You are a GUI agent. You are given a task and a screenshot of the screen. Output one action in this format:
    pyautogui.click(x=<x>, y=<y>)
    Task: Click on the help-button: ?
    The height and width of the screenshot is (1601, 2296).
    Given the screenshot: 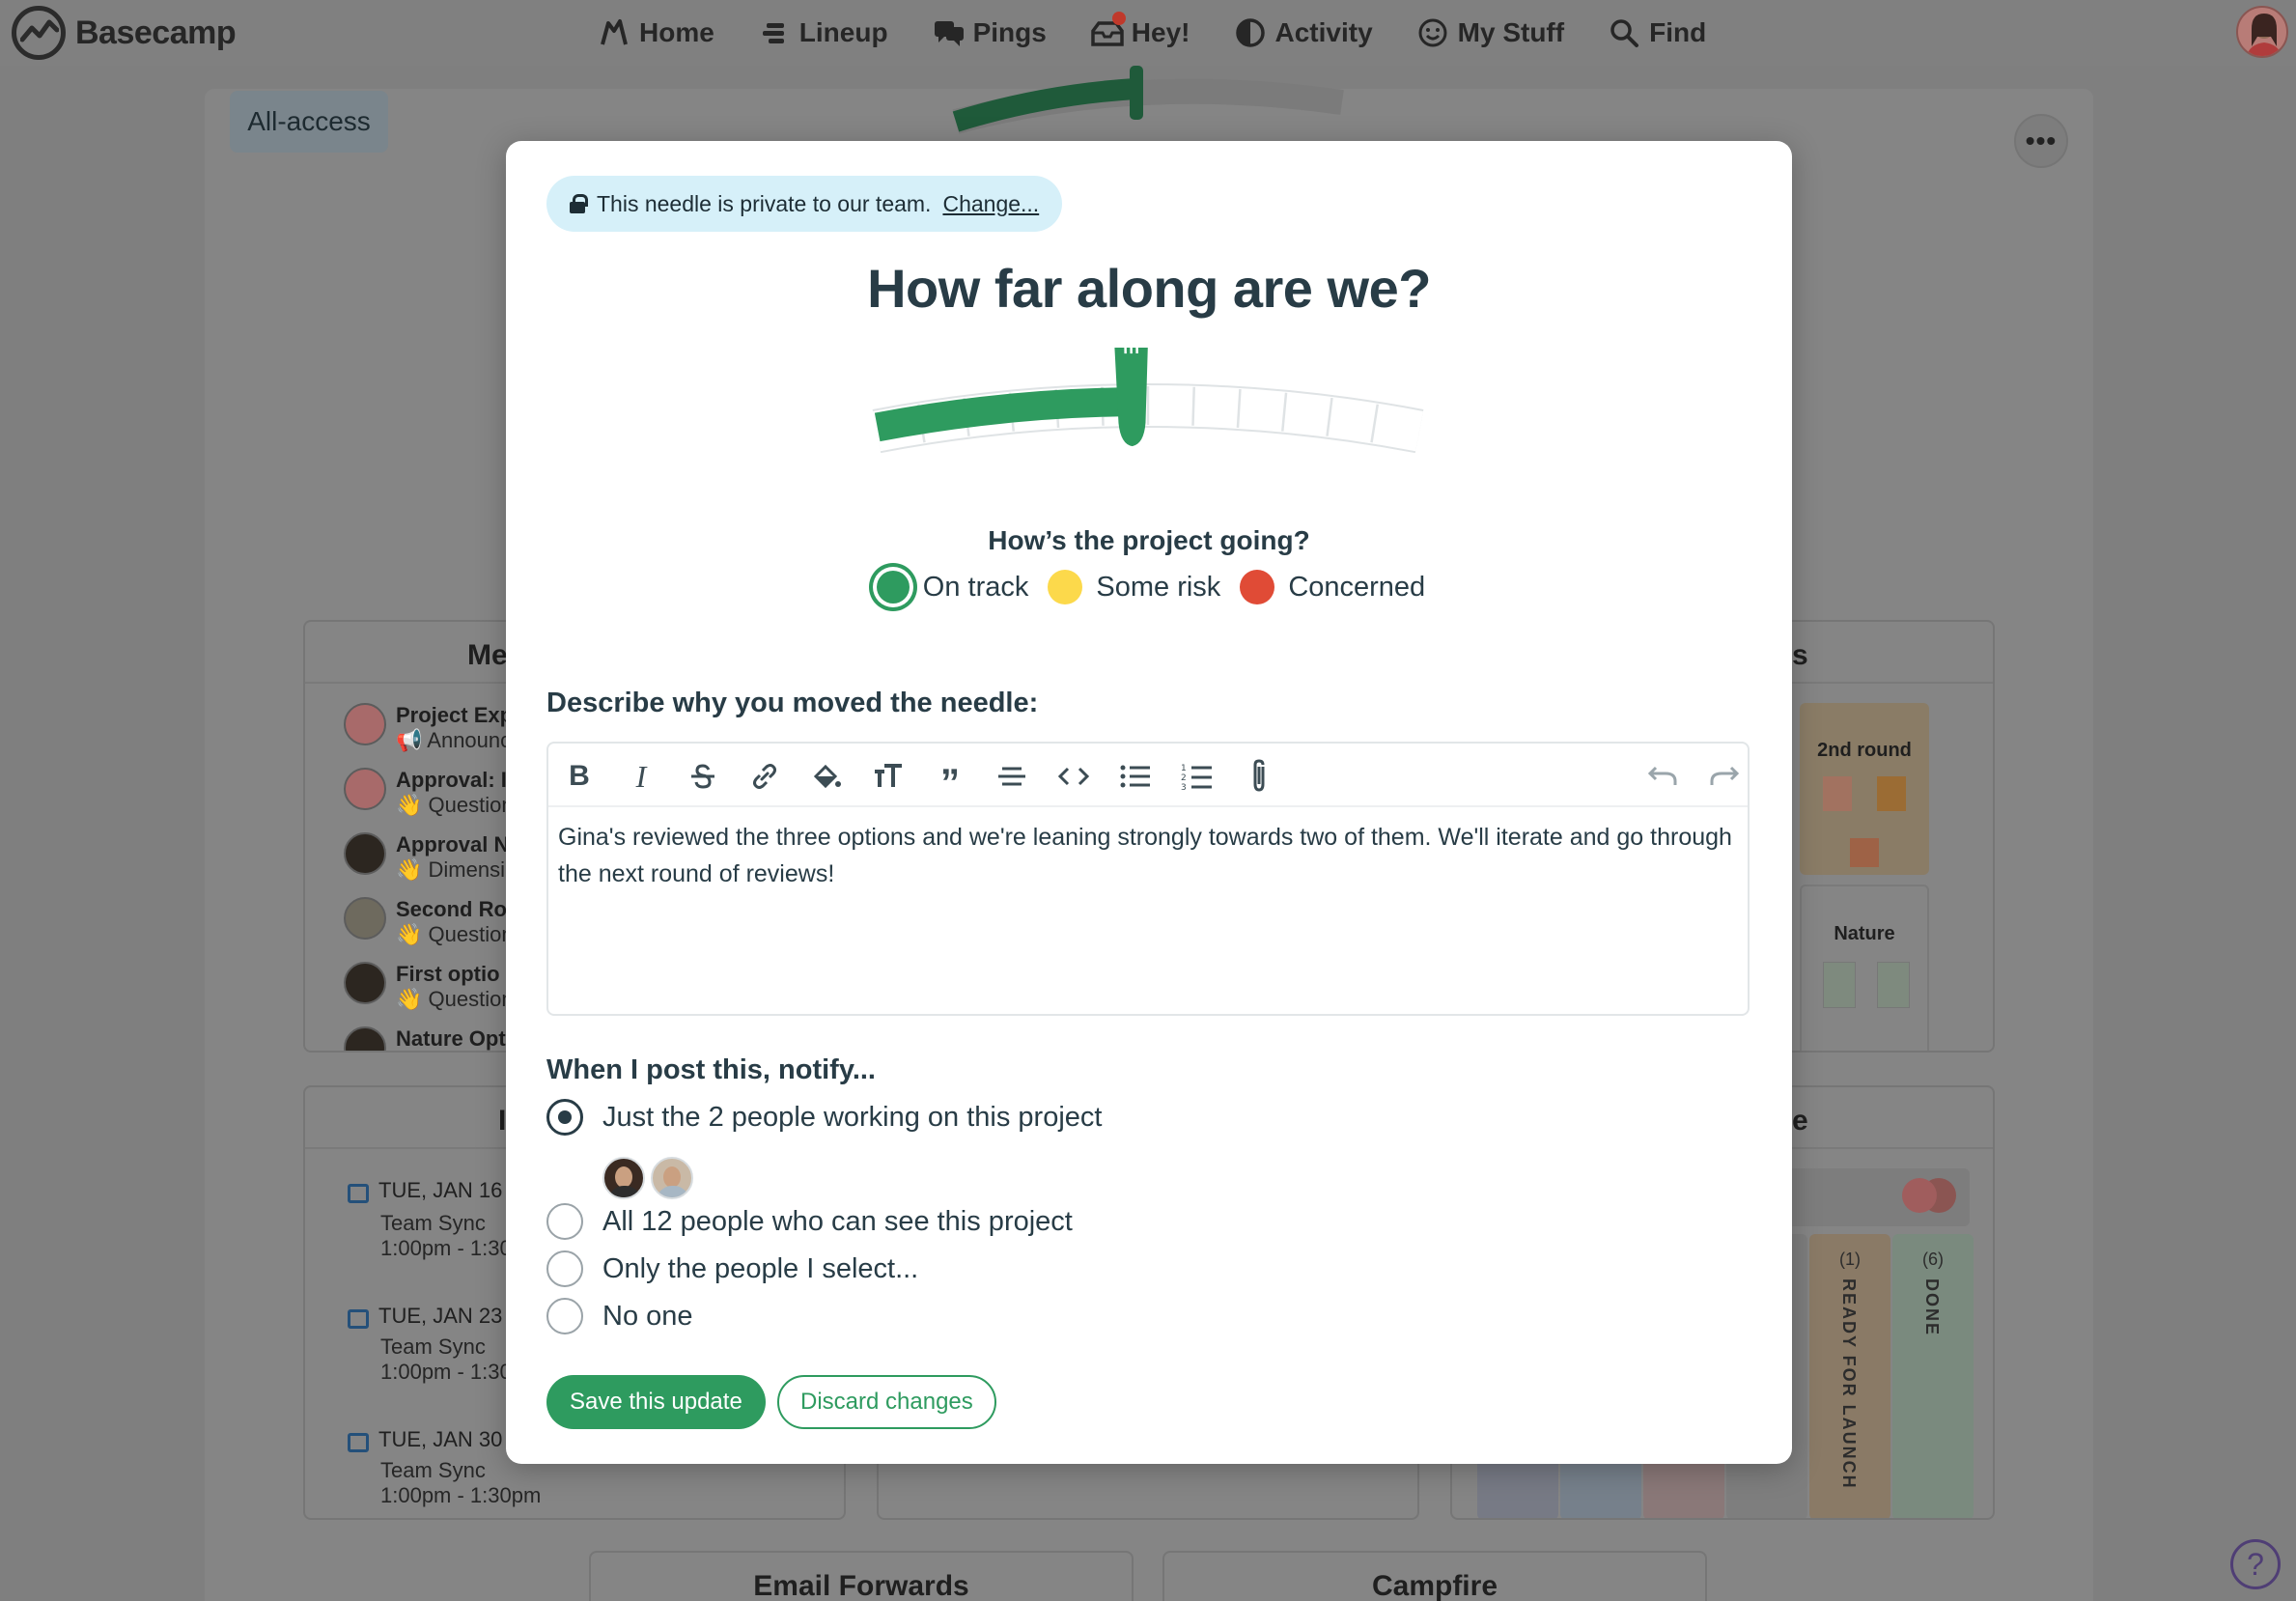 What is the action you would take?
    pyautogui.click(x=2255, y=1564)
    